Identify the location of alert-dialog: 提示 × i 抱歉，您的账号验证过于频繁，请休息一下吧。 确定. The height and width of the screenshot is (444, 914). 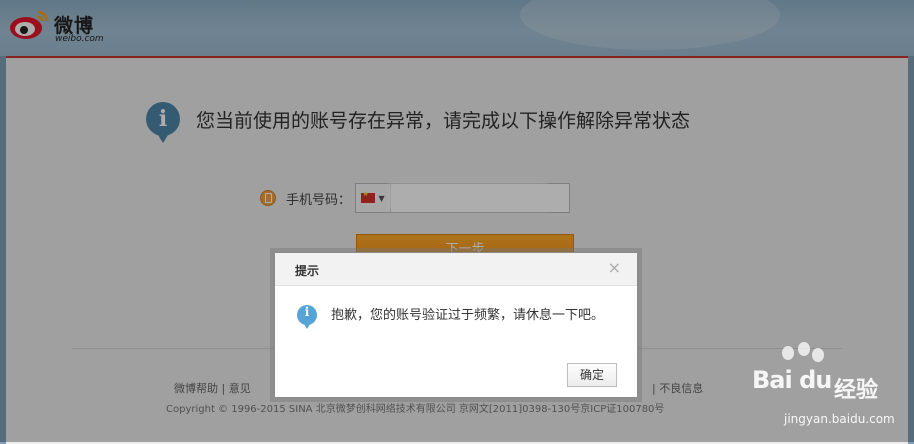
(456, 325).